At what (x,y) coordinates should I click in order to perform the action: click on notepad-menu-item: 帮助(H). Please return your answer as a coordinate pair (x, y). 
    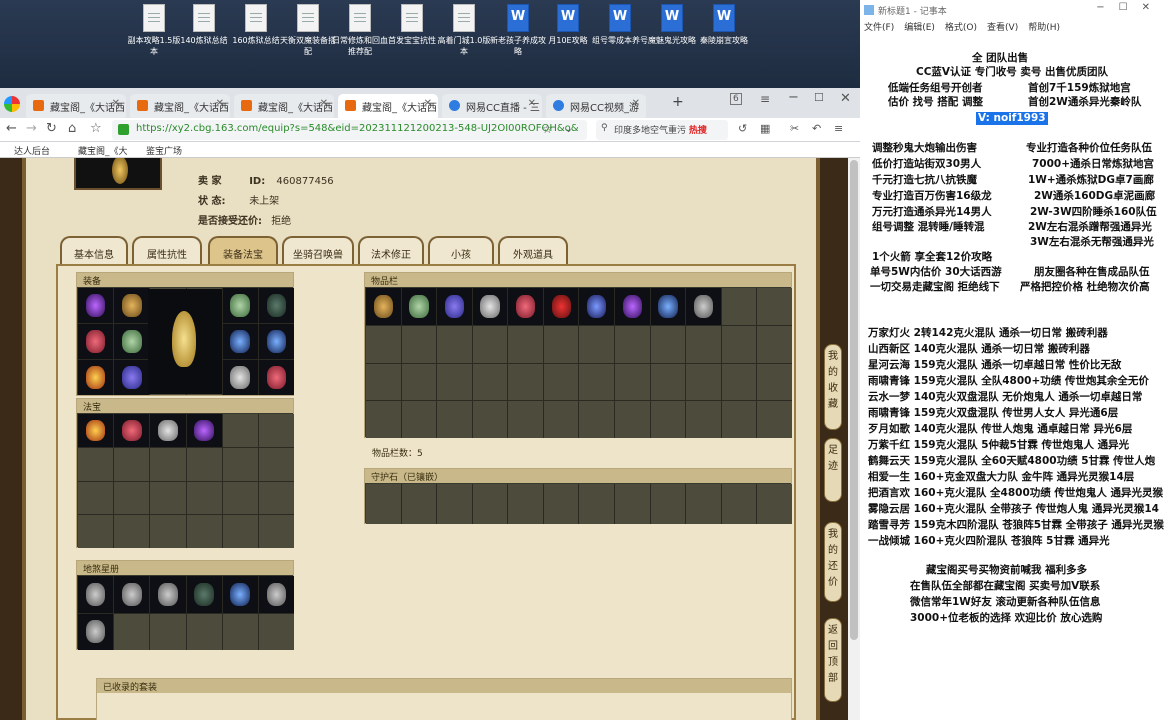
    Looking at the image, I should click on (1044, 28).